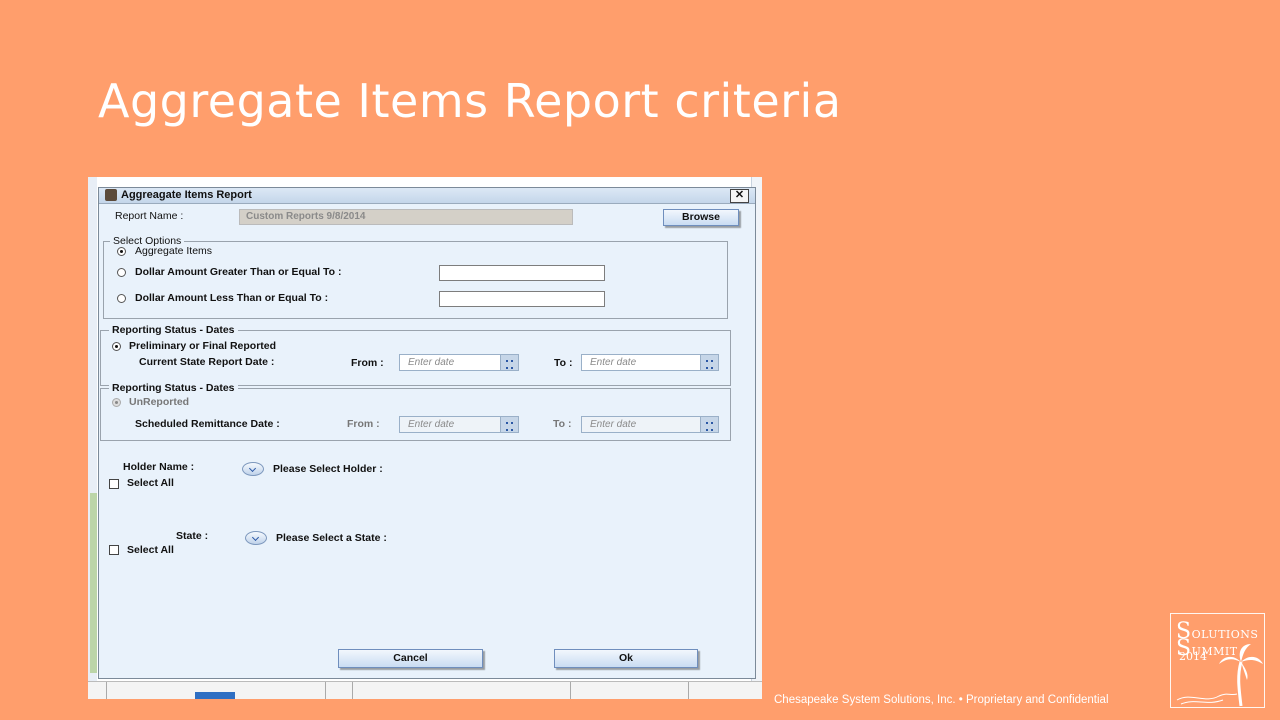 Image resolution: width=1280 pixels, height=720 pixels. Describe the element at coordinates (215, 695) in the screenshot. I see `background-grid-cell` at that location.